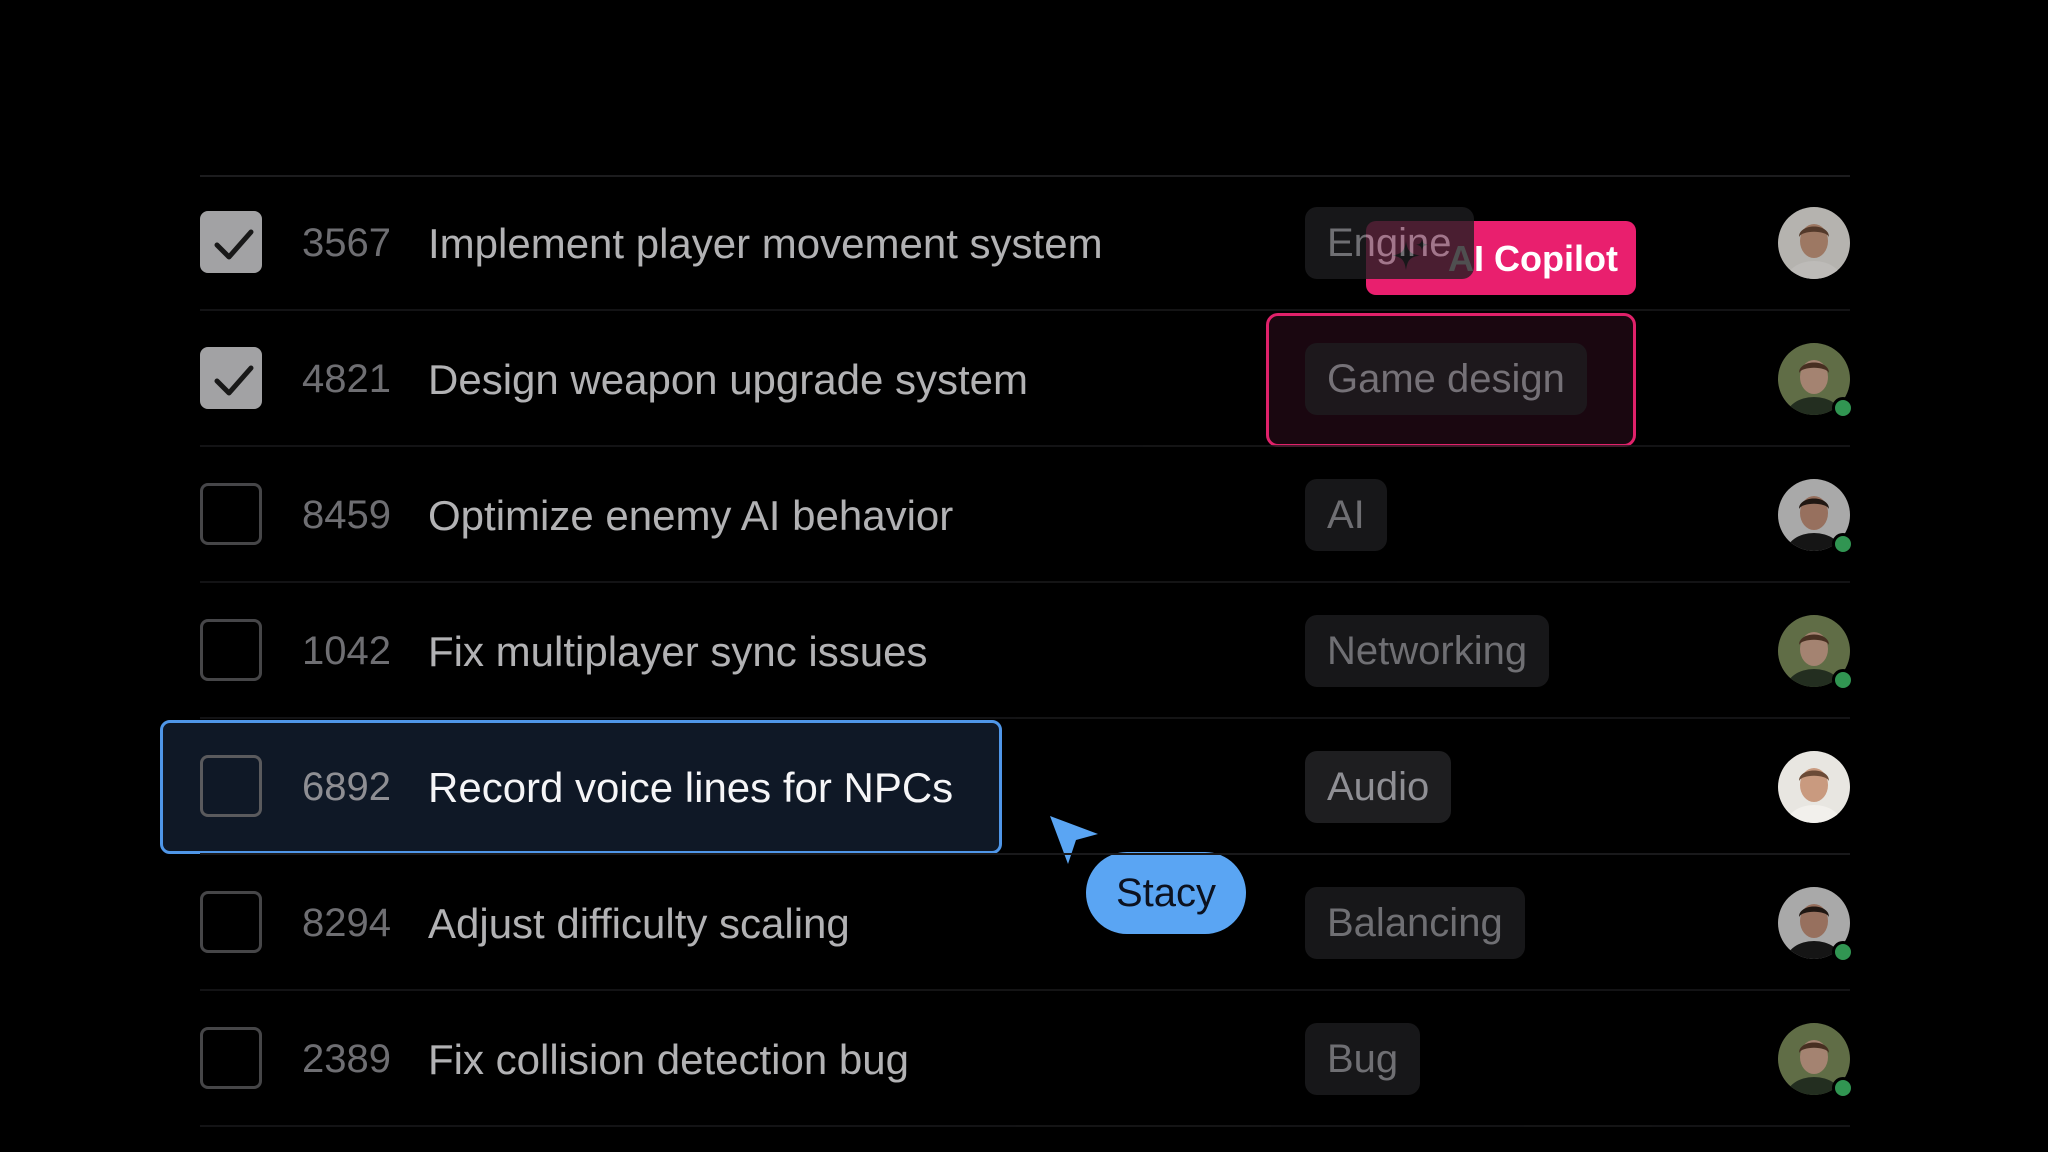  What do you see at coordinates (1378, 787) in the screenshot?
I see `task-tag: Audio` at bounding box center [1378, 787].